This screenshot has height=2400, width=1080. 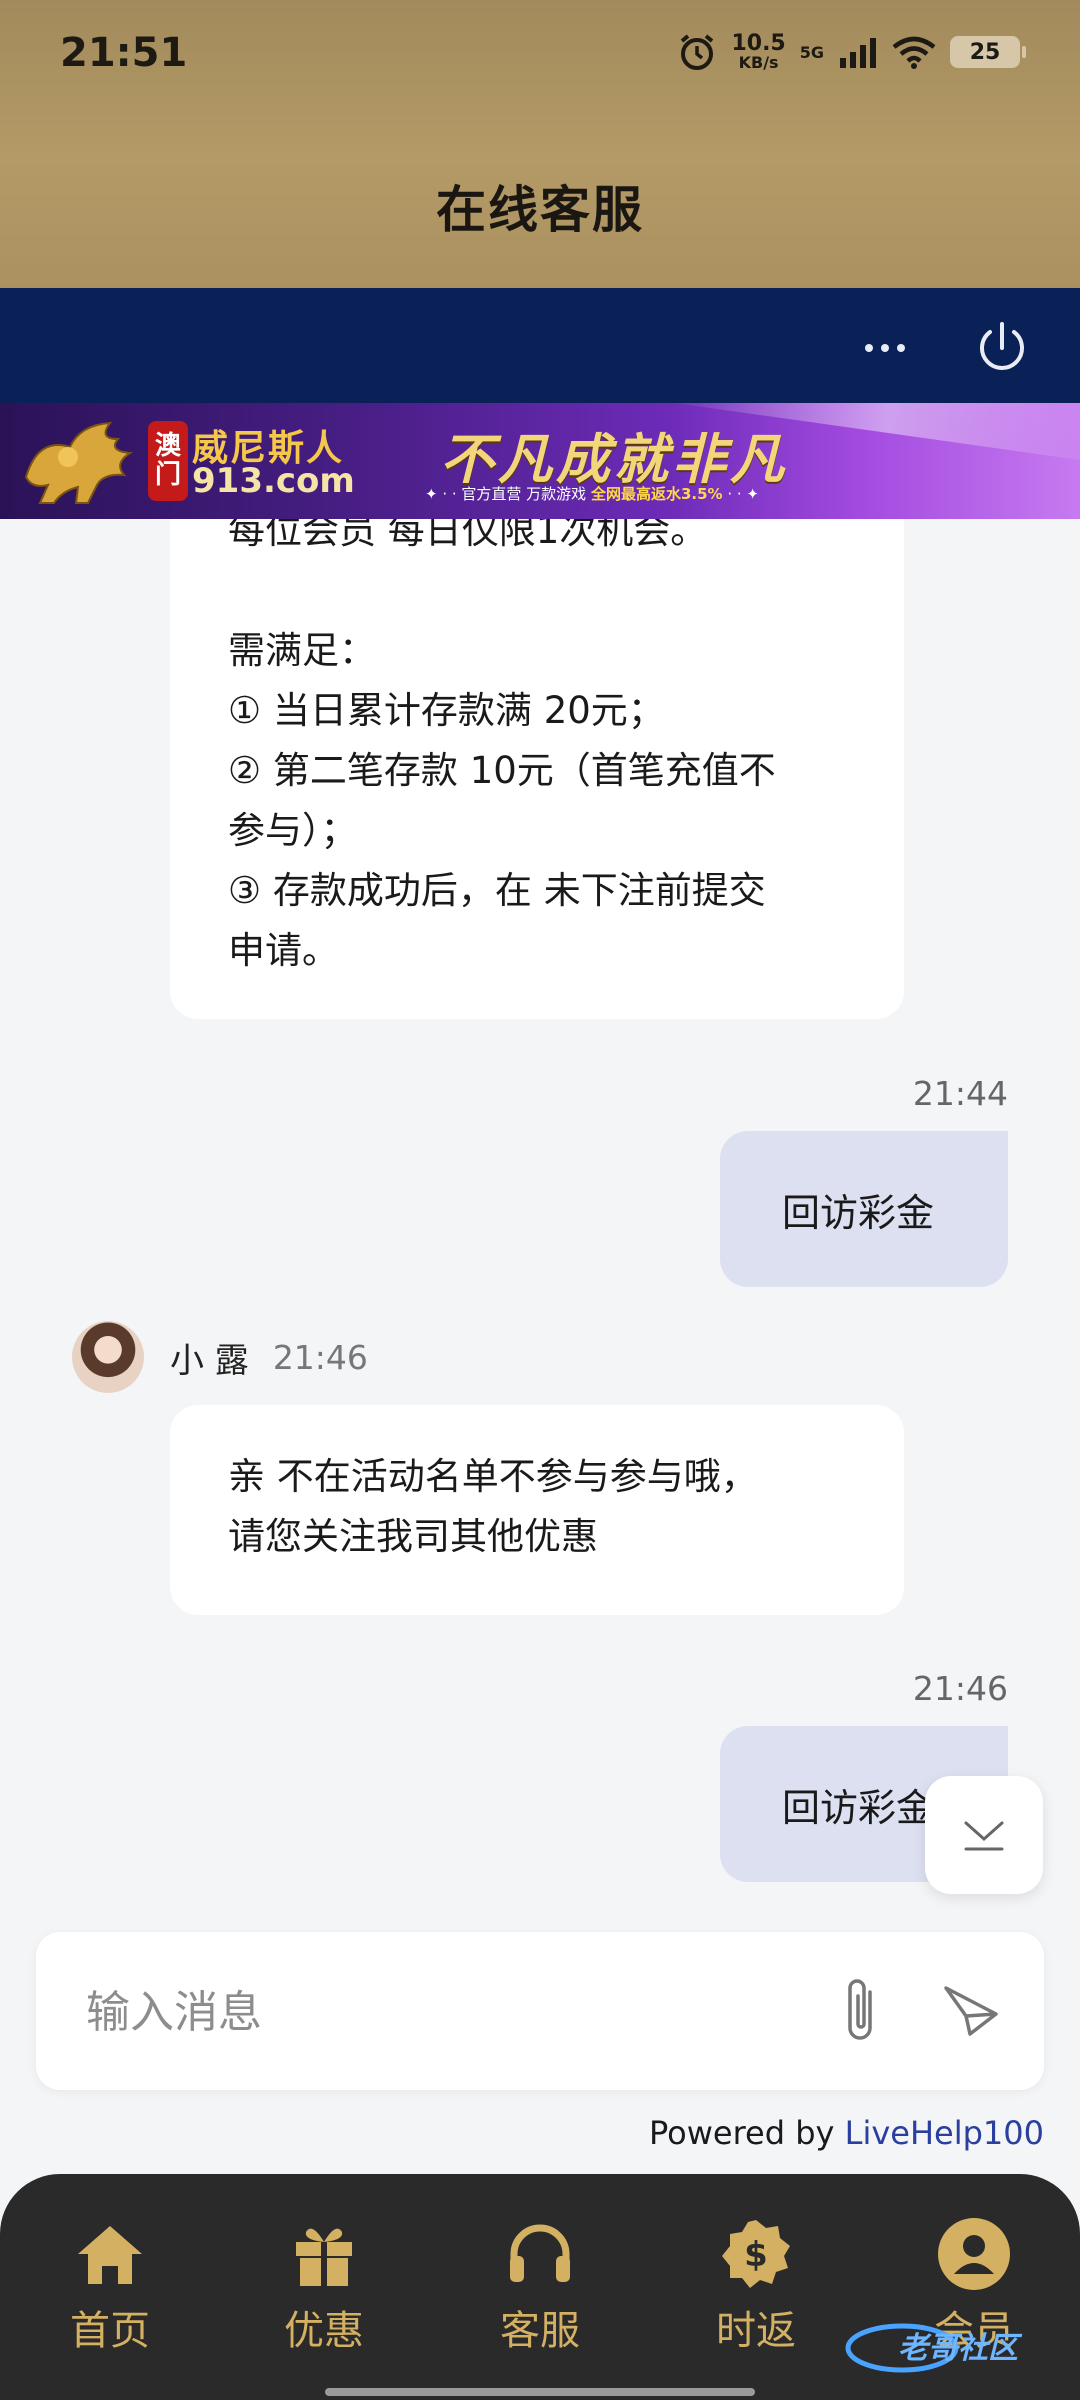 I want to click on message-line, so click(x=537, y=591).